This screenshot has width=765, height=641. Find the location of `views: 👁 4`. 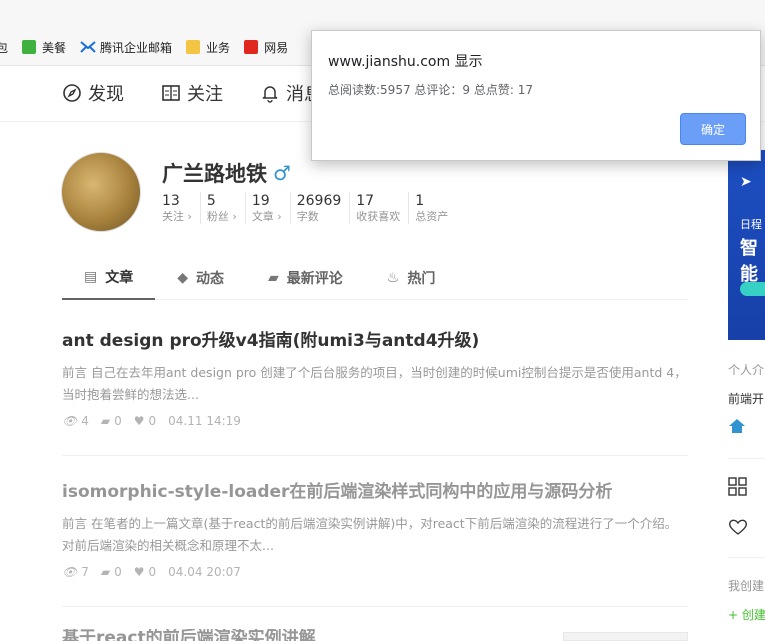

views: 👁 4 is located at coordinates (75, 421).